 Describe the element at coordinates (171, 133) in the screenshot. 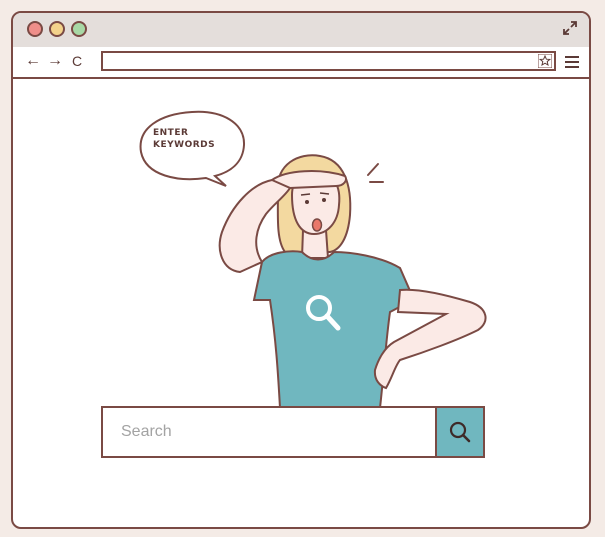

I see `bubble-line-1: ENTER` at that location.